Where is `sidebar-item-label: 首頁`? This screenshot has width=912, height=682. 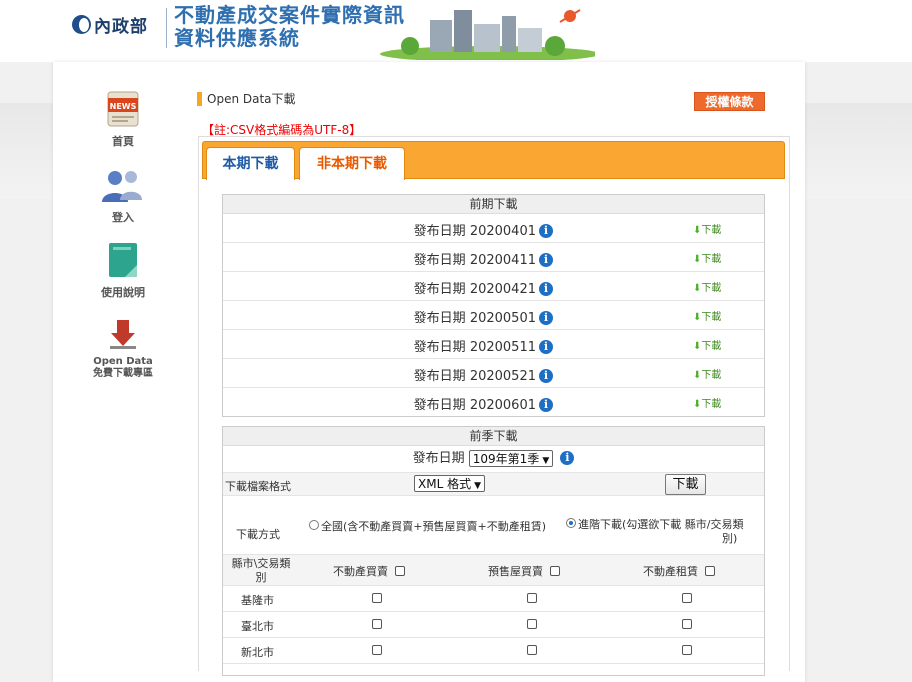 sidebar-item-label: 首頁 is located at coordinates (123, 141).